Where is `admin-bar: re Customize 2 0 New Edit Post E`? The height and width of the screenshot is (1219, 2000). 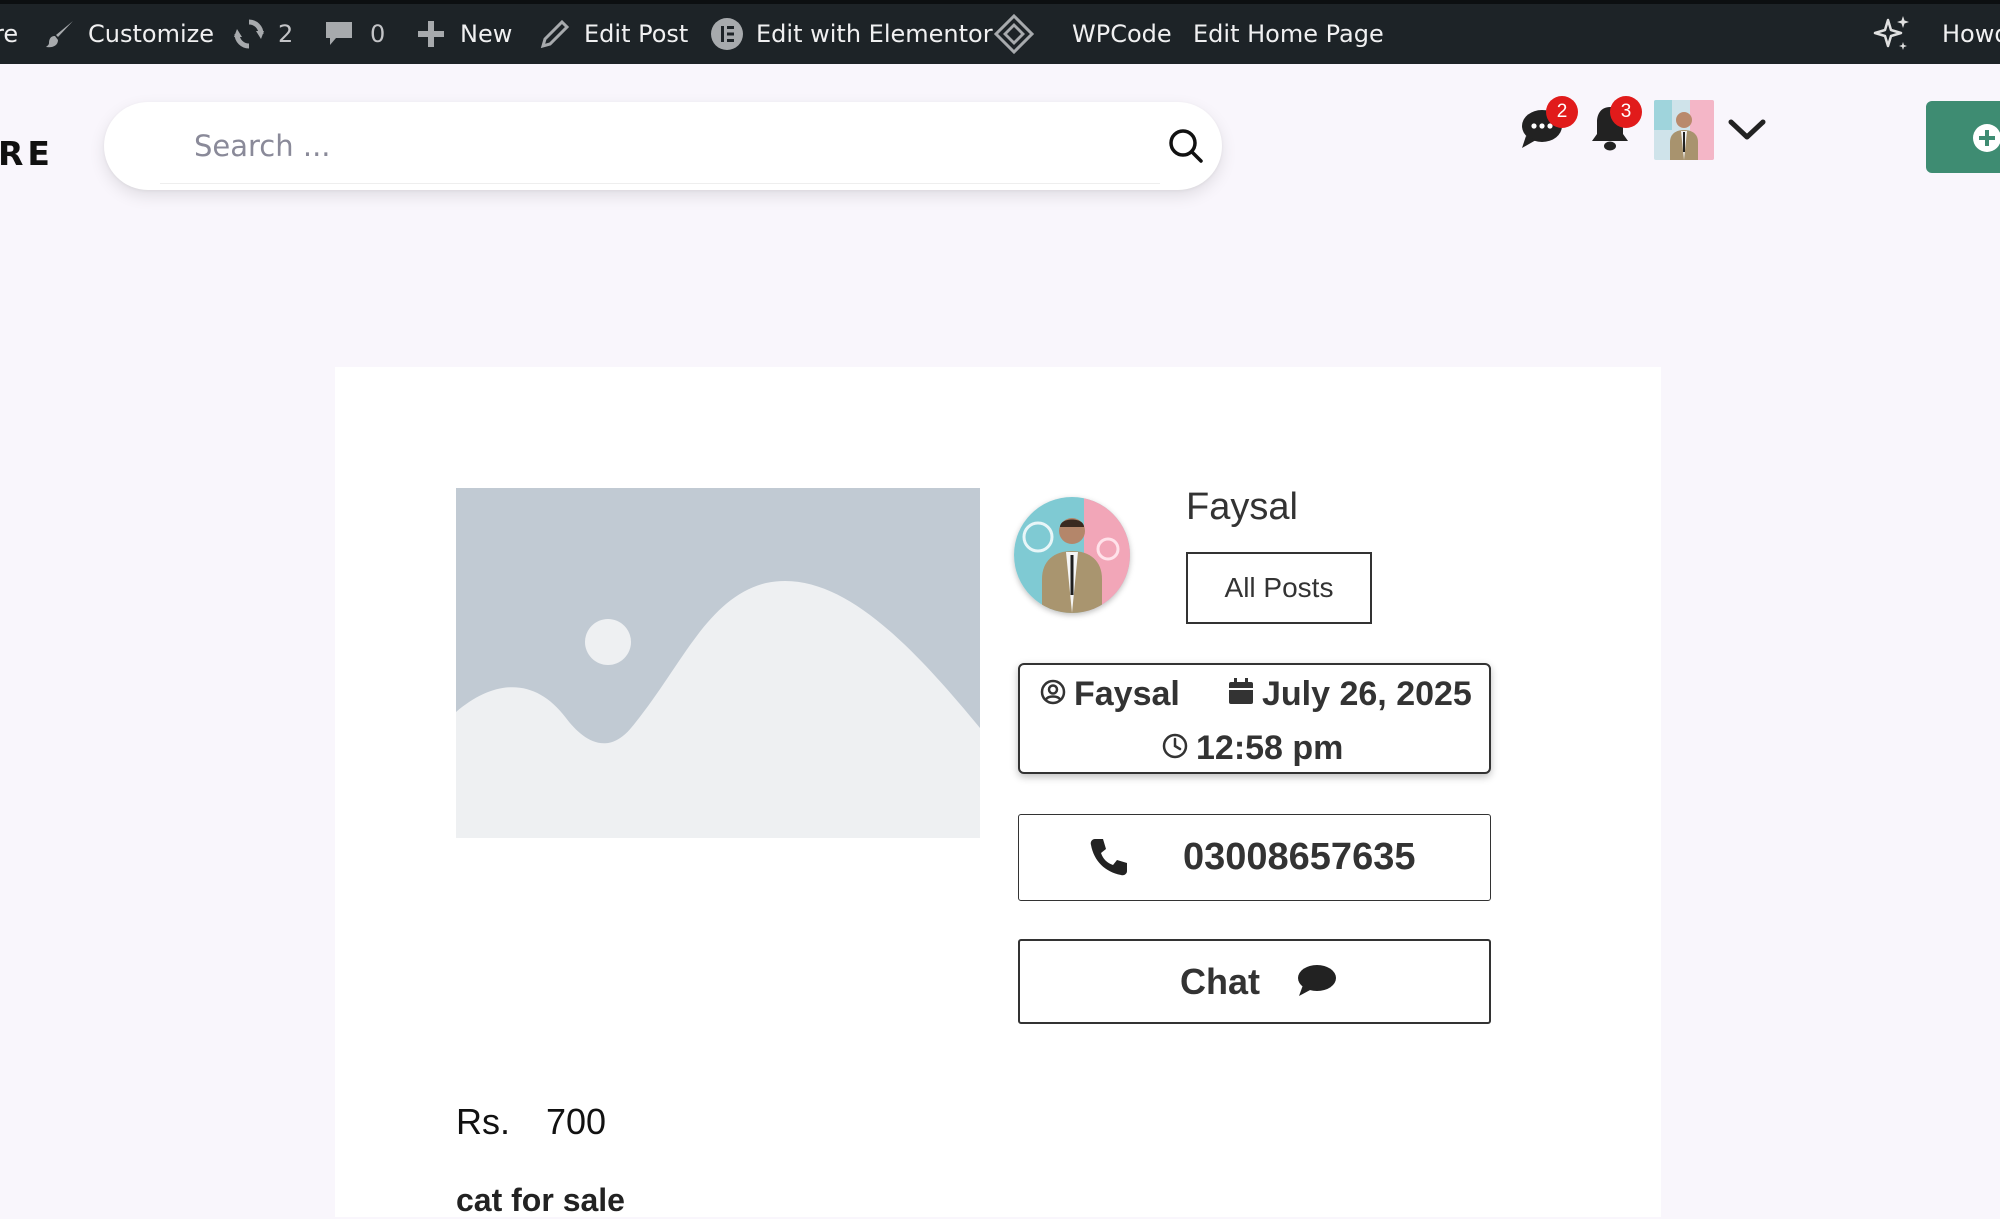
admin-bar: re Customize 2 0 New Edit Post E is located at coordinates (1000, 32).